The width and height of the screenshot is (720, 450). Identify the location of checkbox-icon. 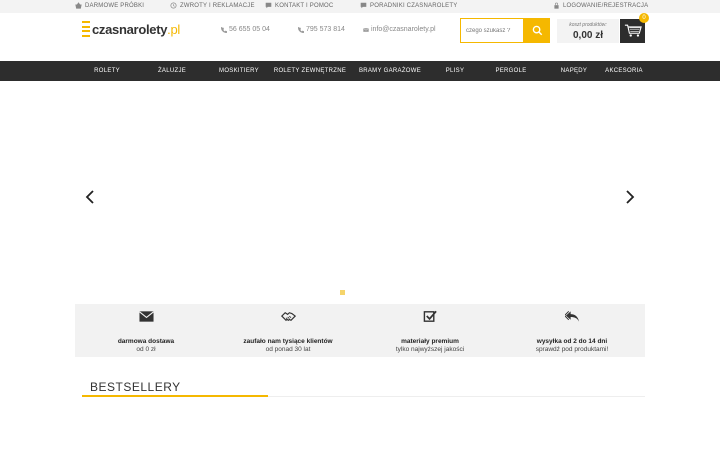
(430, 316).